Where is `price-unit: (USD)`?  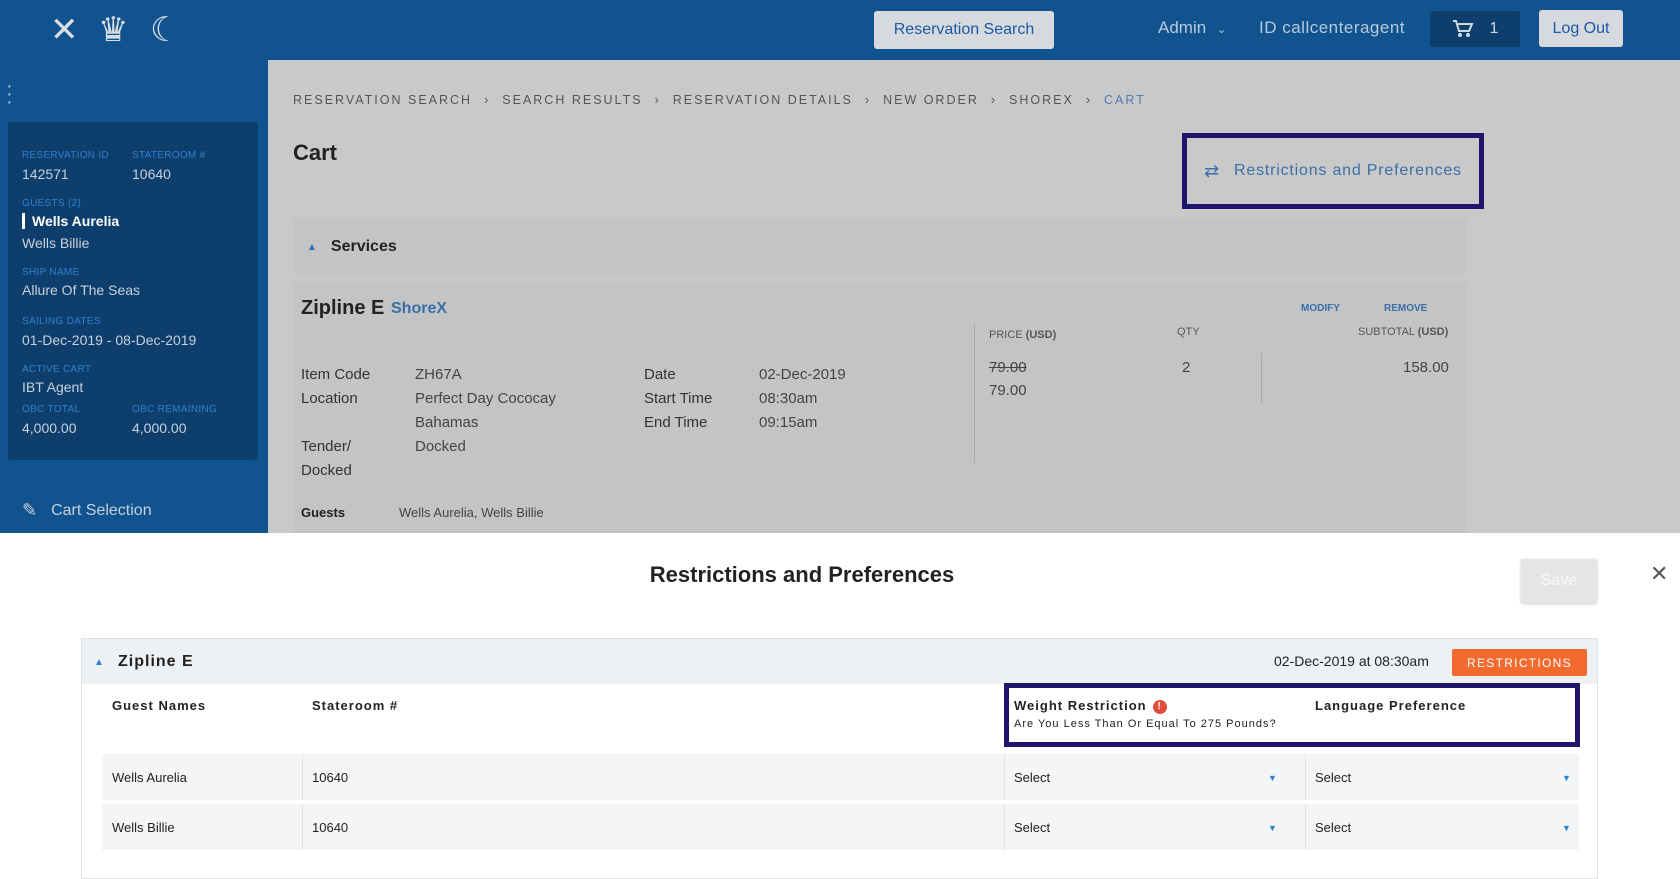
price-unit: (USD) is located at coordinates (1041, 335).